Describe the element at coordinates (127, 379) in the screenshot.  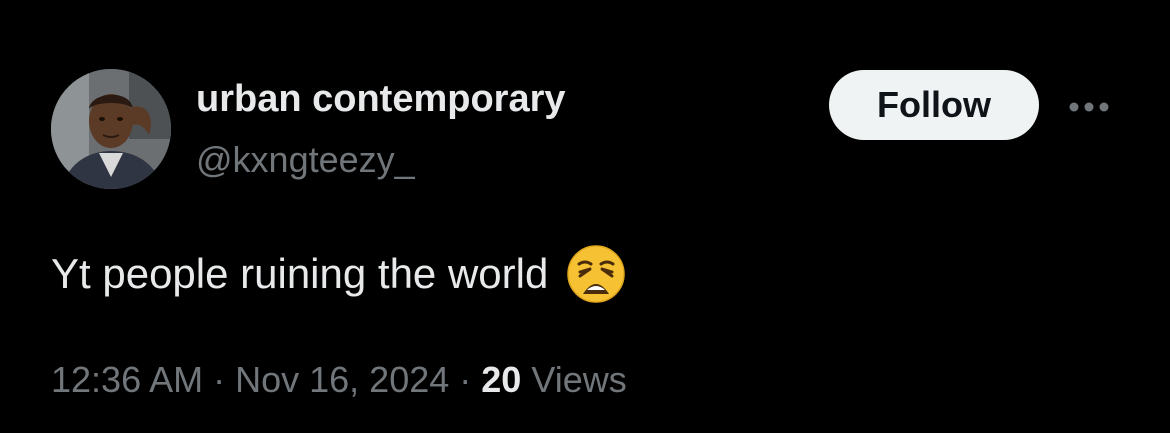
I see `tweet-time: 12:36 AM` at that location.